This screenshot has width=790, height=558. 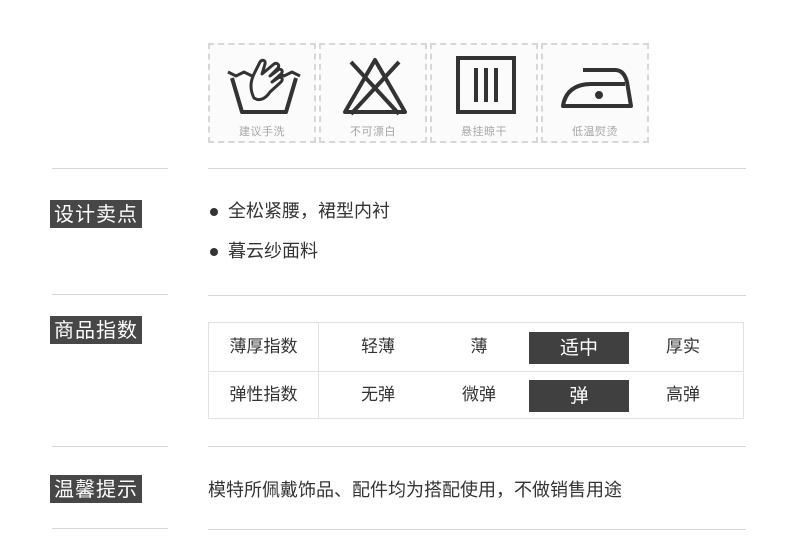 What do you see at coordinates (683, 347) in the screenshot?
I see `thickness-option: 厚实` at bounding box center [683, 347].